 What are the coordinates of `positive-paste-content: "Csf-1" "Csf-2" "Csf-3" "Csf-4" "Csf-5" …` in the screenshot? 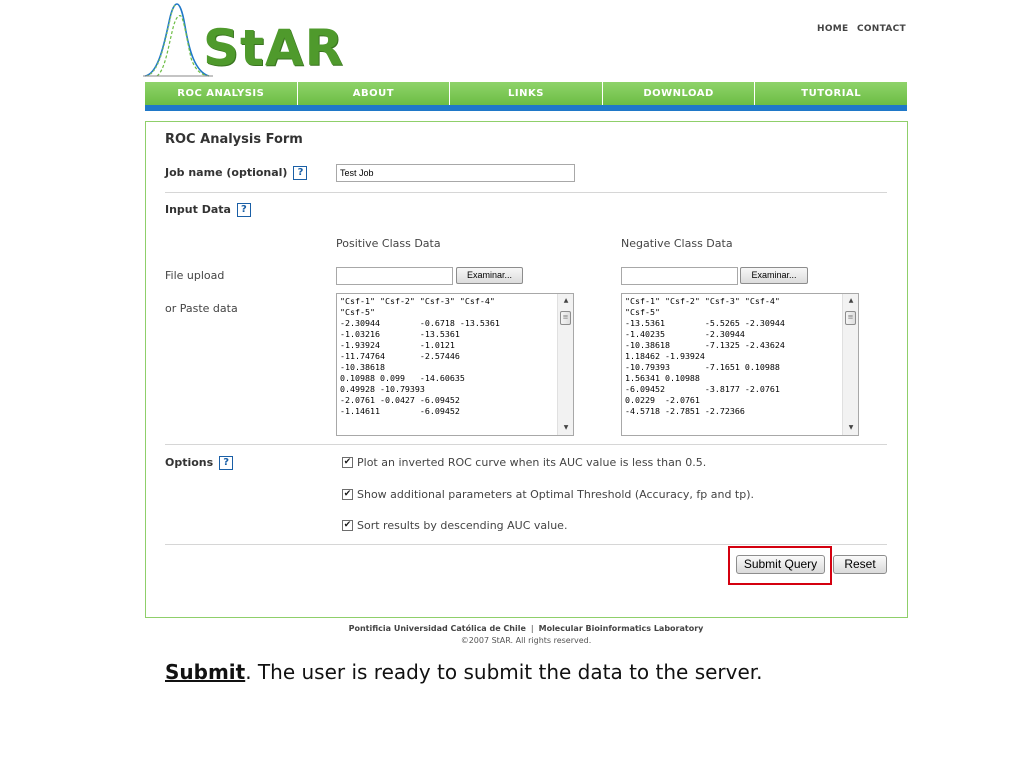 It's located at (420, 356).